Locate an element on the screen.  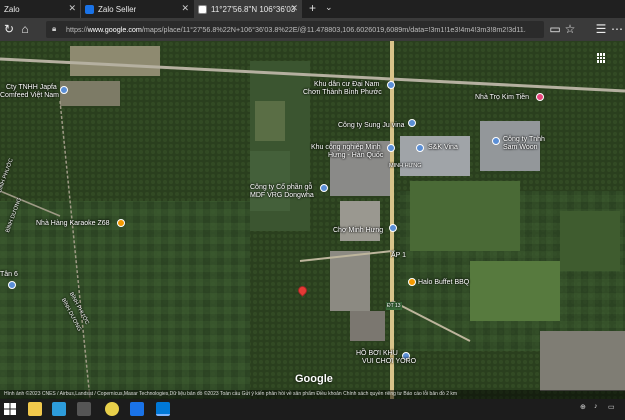
volume-icon: ♪ is located at coordinates (596, 406).